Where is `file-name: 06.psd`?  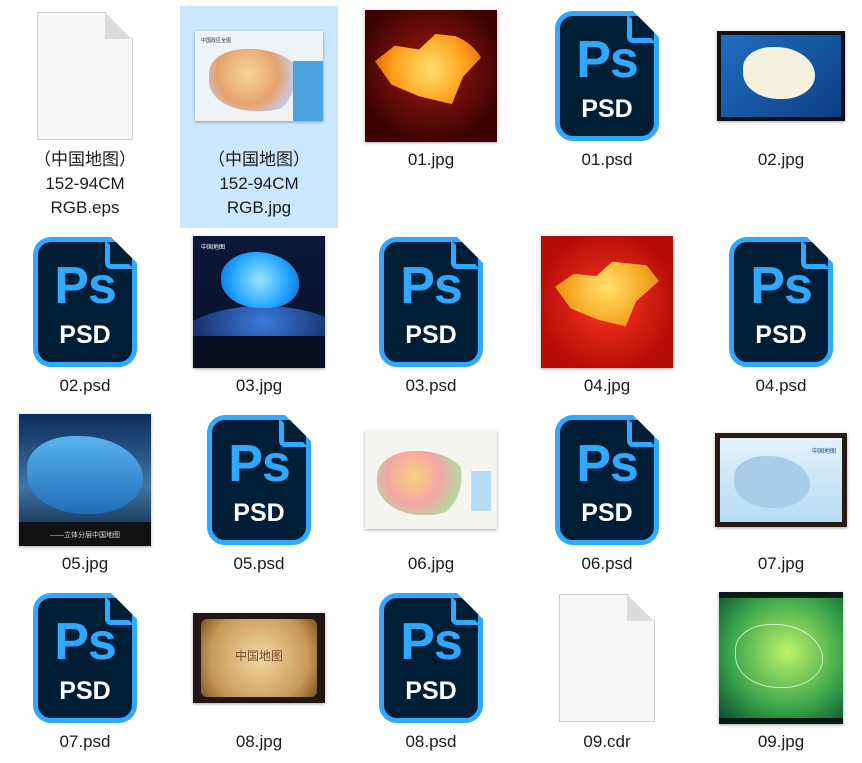
file-name: 06.psd is located at coordinates (607, 563).